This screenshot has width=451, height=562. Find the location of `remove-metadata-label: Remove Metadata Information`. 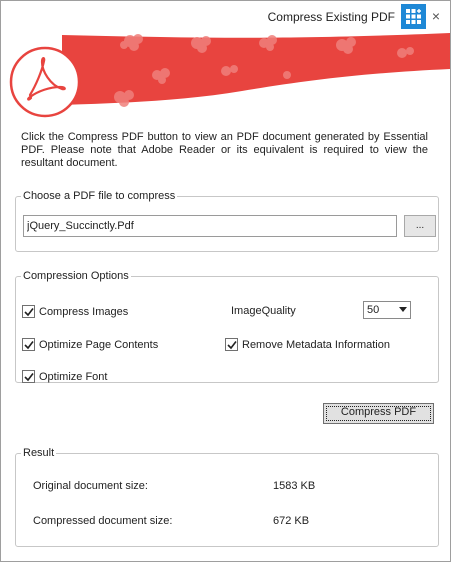

remove-metadata-label: Remove Metadata Information is located at coordinates (316, 344).